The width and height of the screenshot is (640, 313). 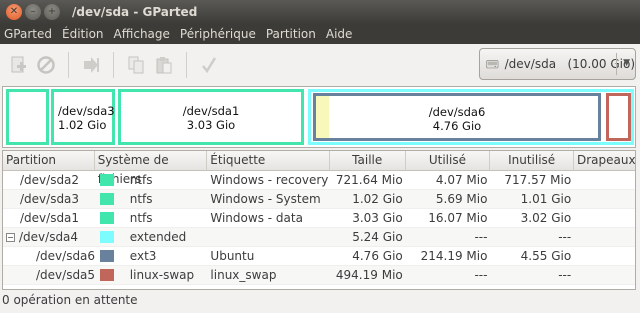 What do you see at coordinates (143, 256) in the screenshot?
I see `cell-fs-text: ext3` at bounding box center [143, 256].